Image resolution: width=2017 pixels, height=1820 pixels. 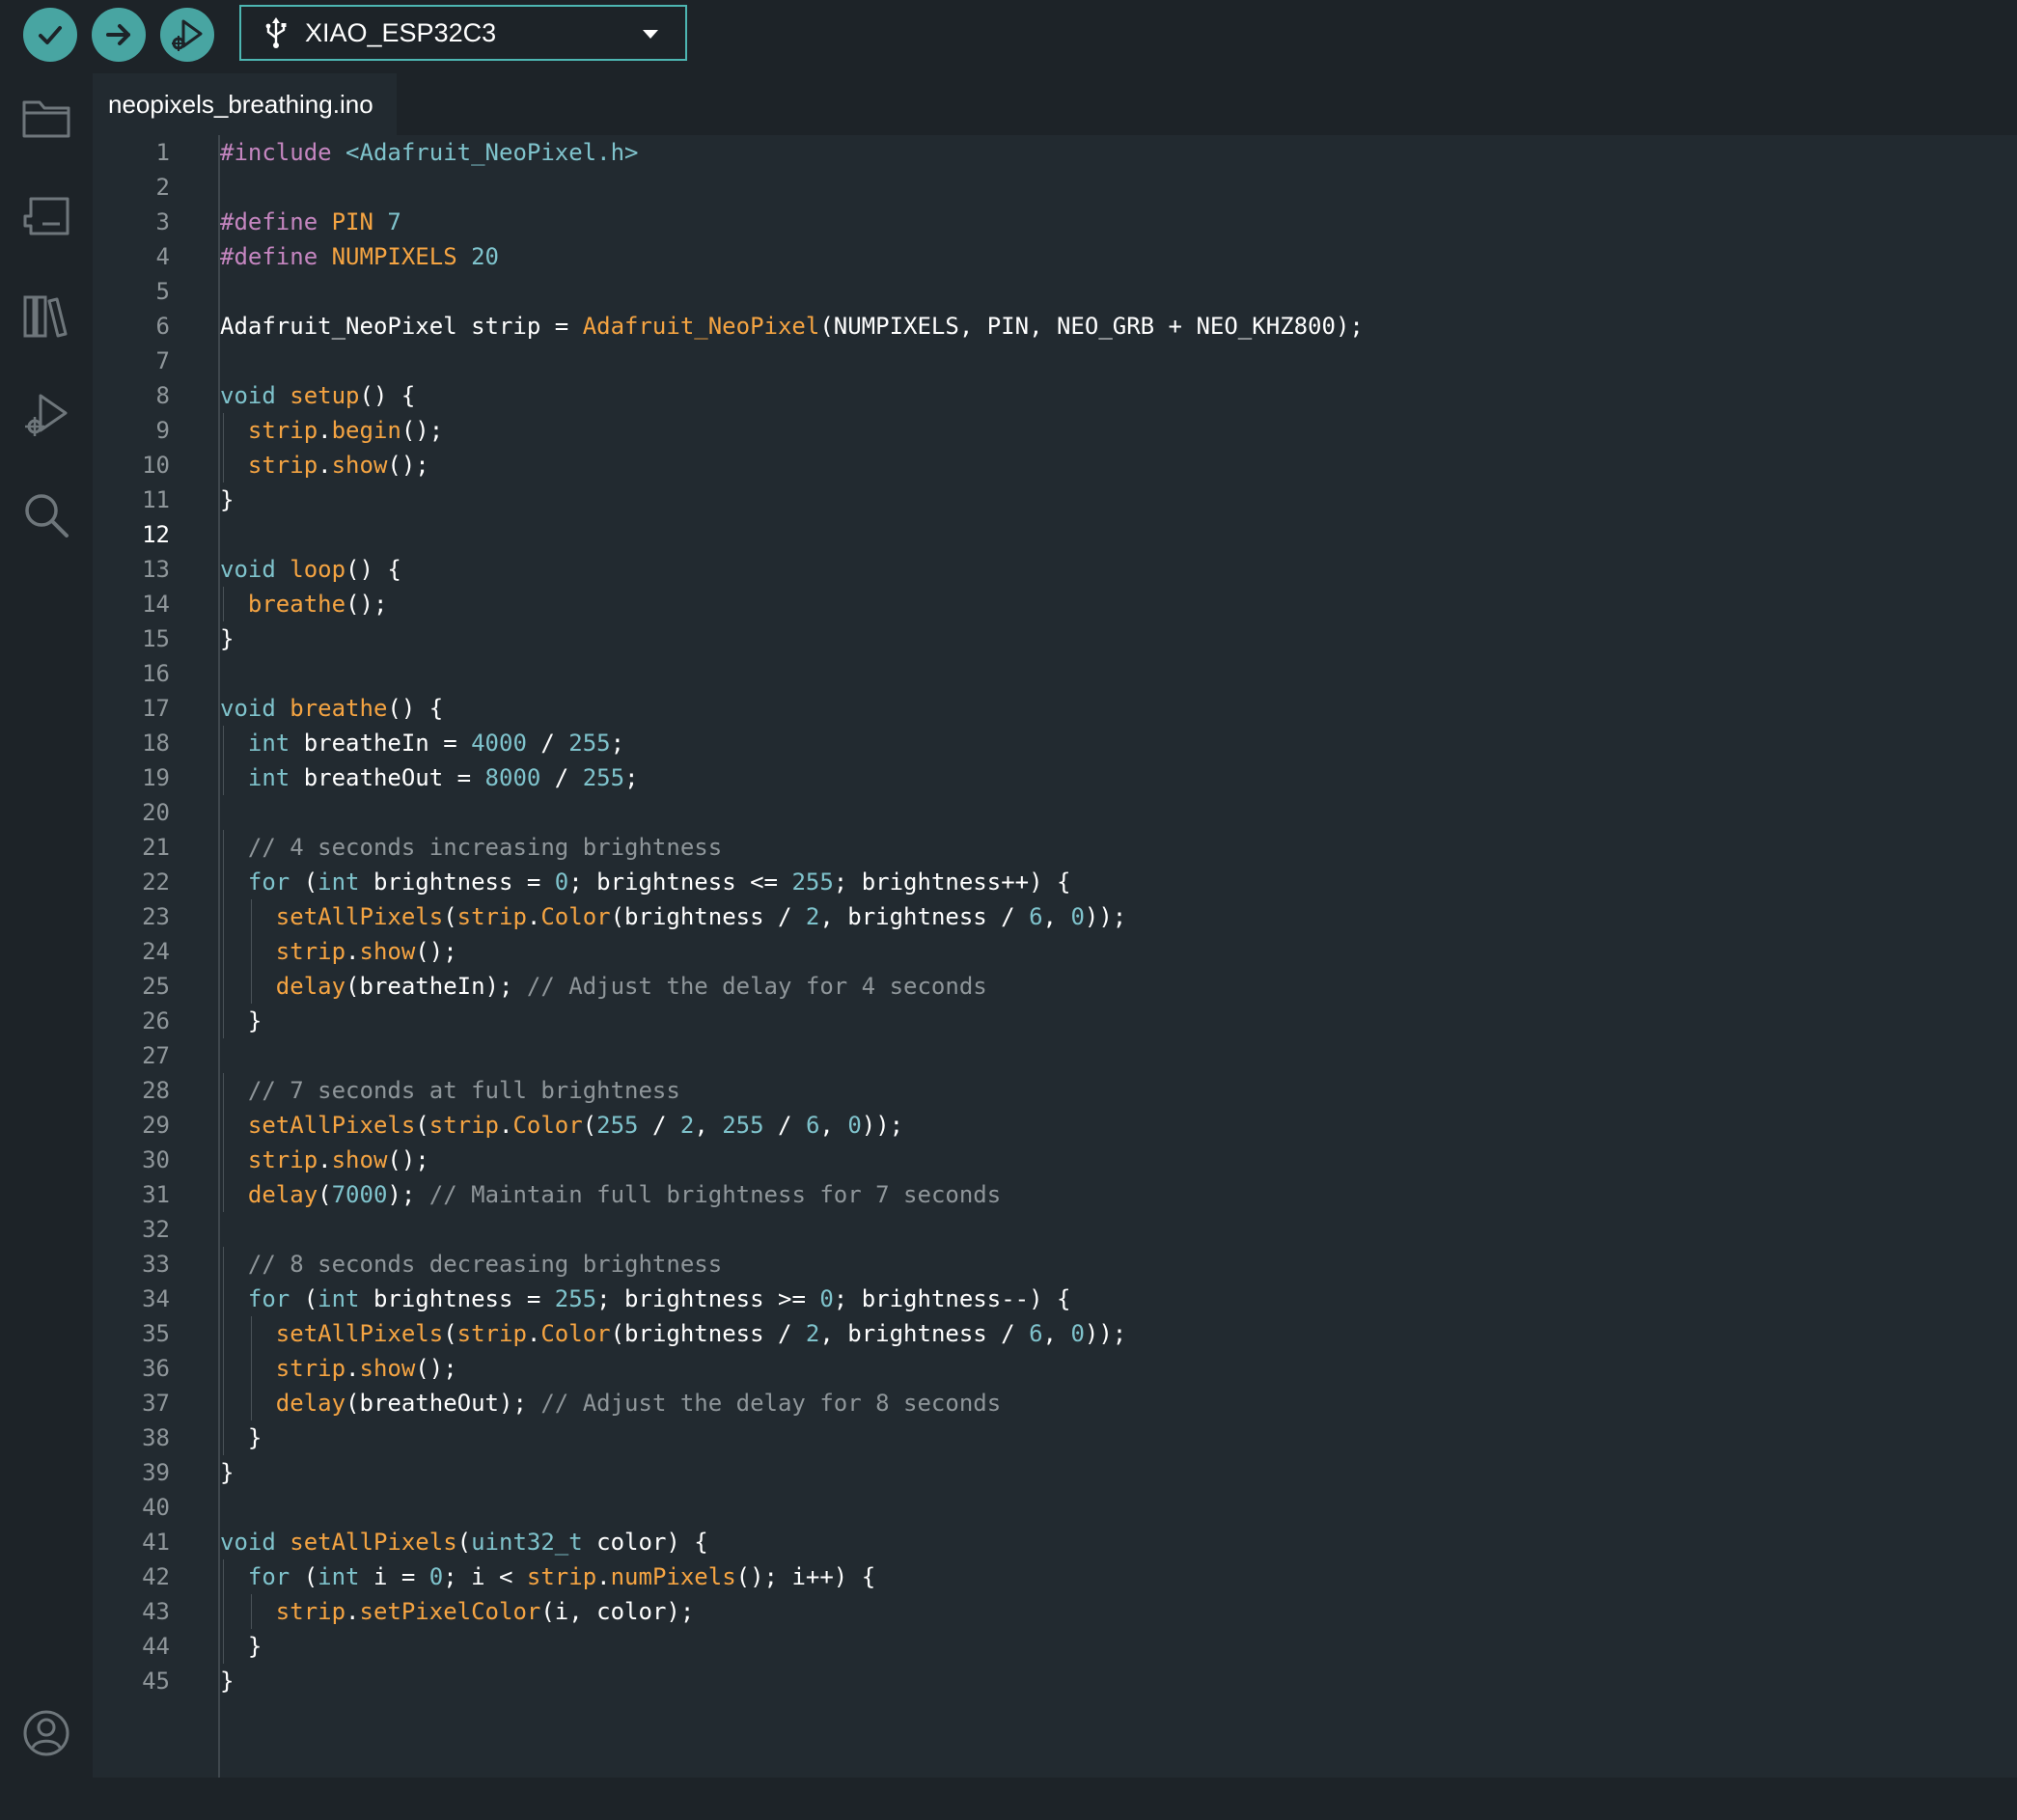 I want to click on code-line: 3 #define PIN 7, so click(x=1055, y=222).